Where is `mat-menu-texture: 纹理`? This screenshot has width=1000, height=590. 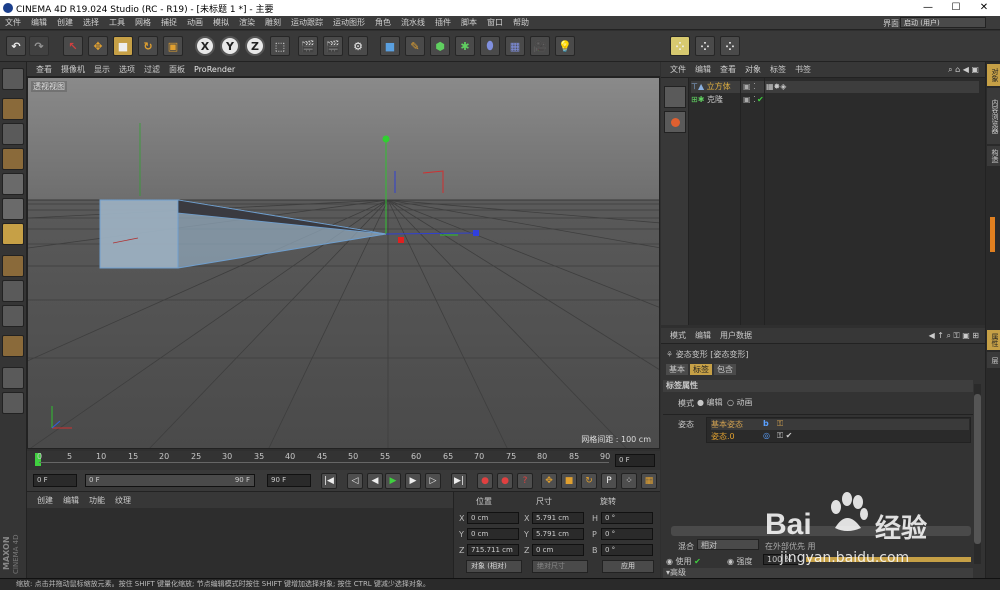 mat-menu-texture: 纹理 is located at coordinates (123, 500).